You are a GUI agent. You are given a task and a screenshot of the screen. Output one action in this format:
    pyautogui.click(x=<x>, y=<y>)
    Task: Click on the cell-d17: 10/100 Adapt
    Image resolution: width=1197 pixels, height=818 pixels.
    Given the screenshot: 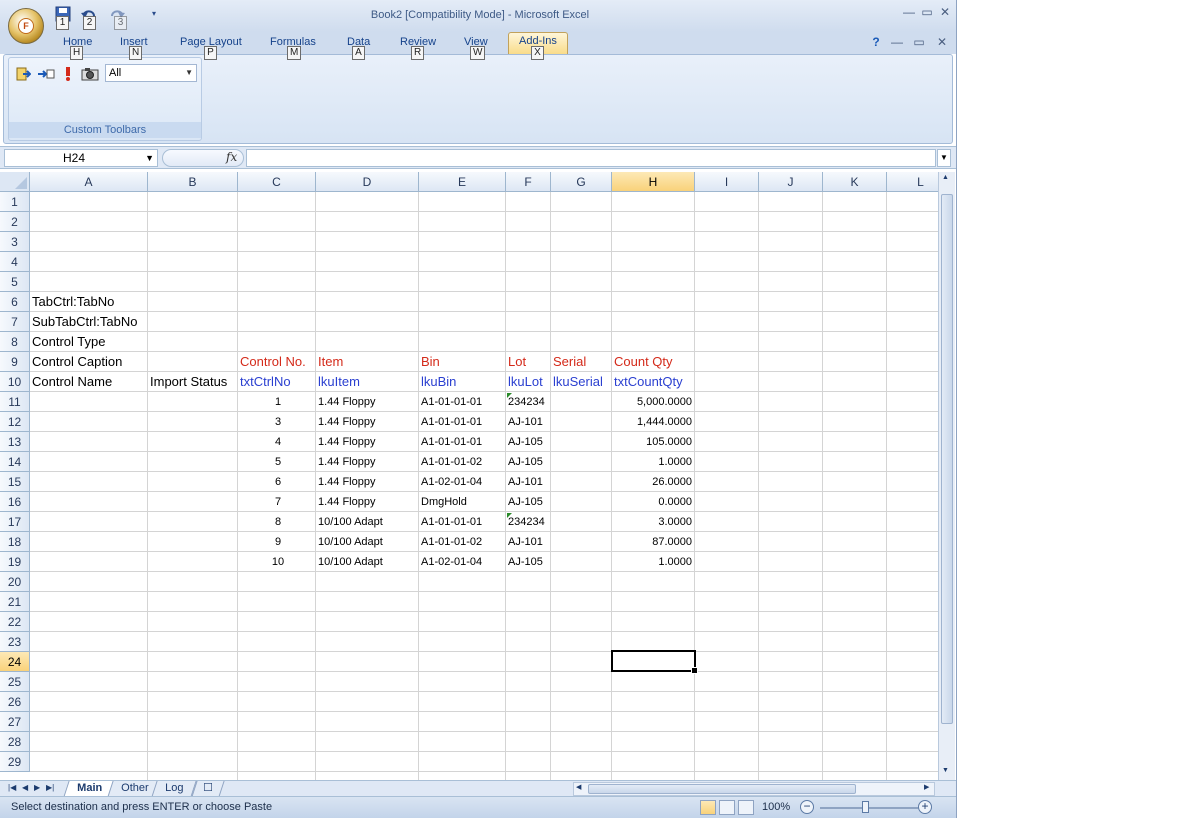 What is the action you would take?
    pyautogui.click(x=367, y=522)
    